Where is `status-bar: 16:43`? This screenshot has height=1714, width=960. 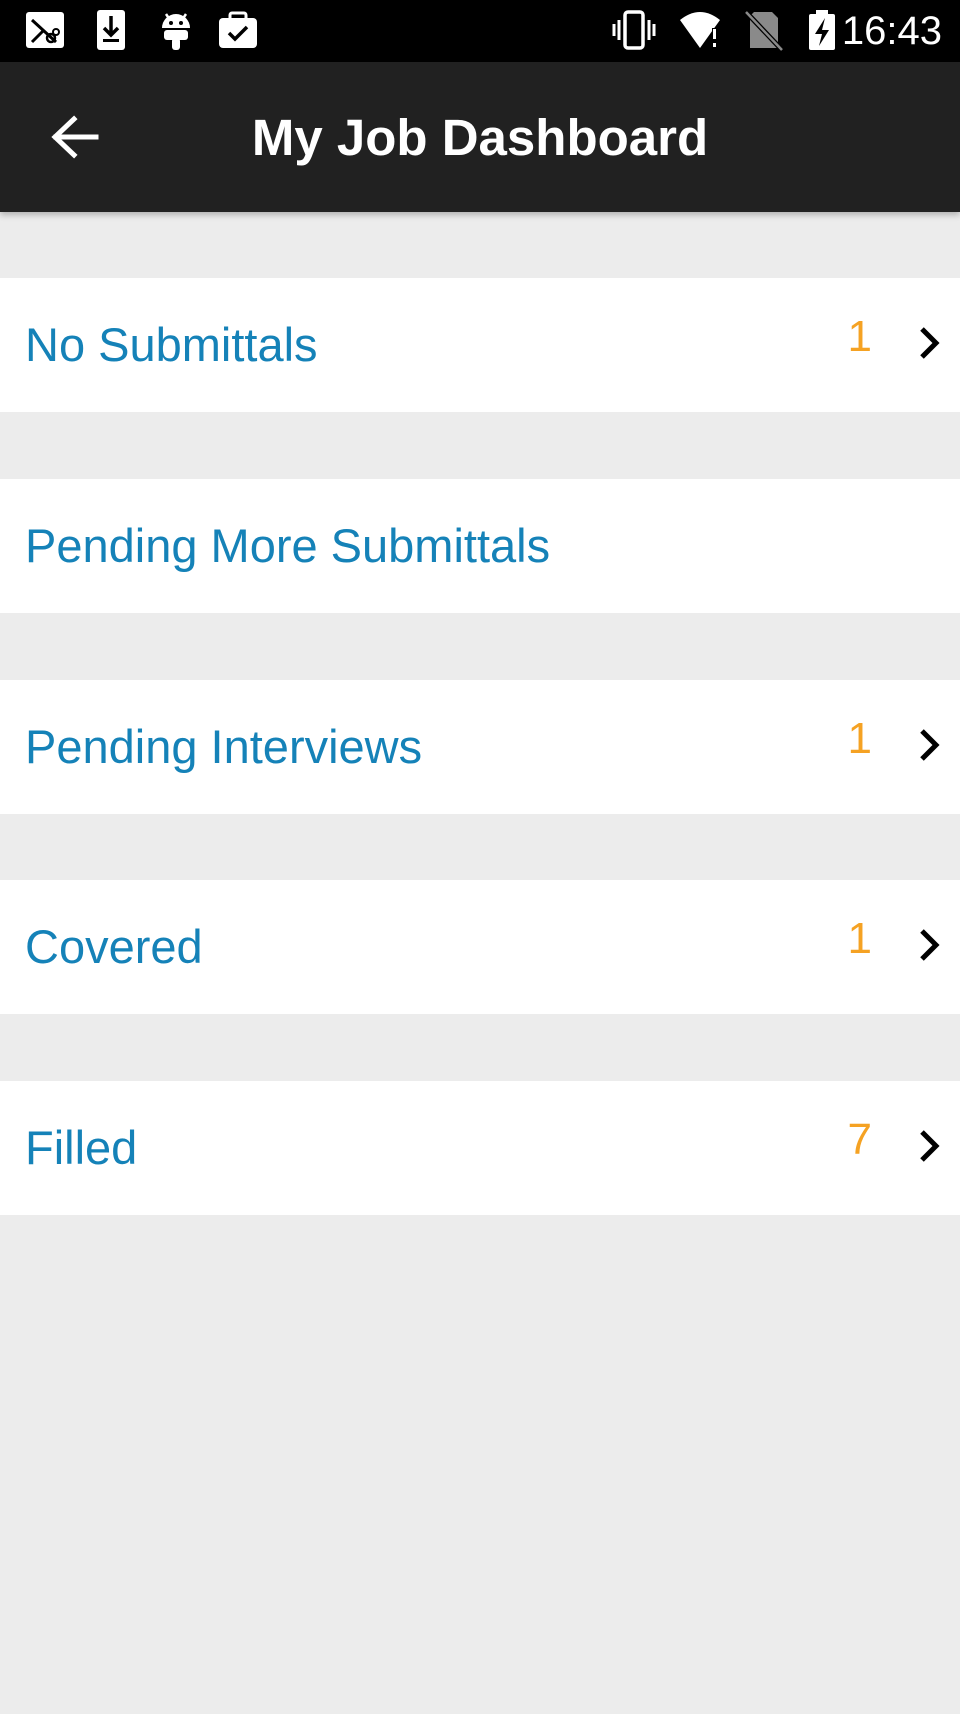
status-bar: 16:43 is located at coordinates (480, 31).